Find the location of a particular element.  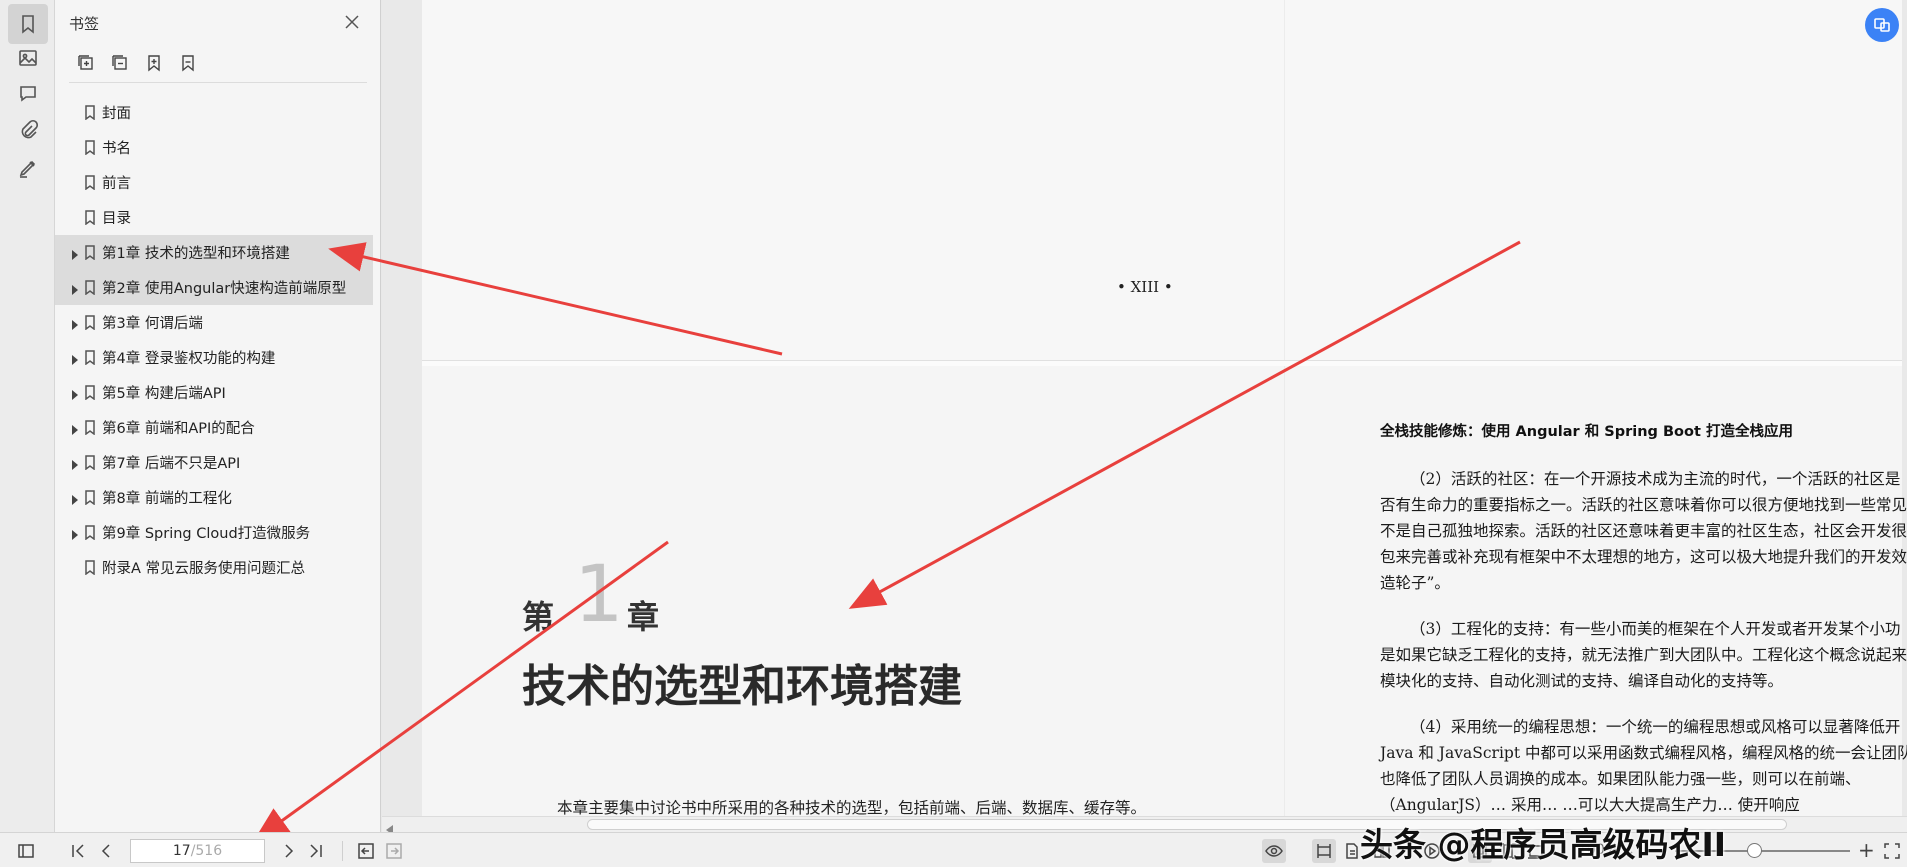

first-page-button is located at coordinates (78, 851).